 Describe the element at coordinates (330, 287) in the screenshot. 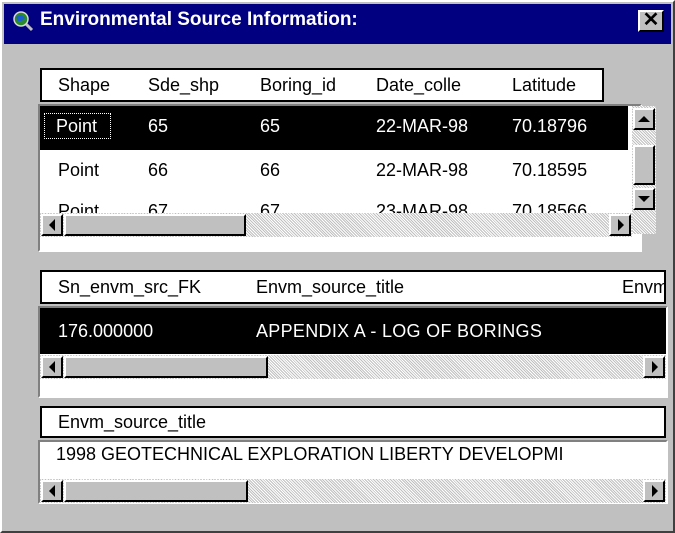

I see `grid2-col-envm-source-title: Envm_source_title` at that location.